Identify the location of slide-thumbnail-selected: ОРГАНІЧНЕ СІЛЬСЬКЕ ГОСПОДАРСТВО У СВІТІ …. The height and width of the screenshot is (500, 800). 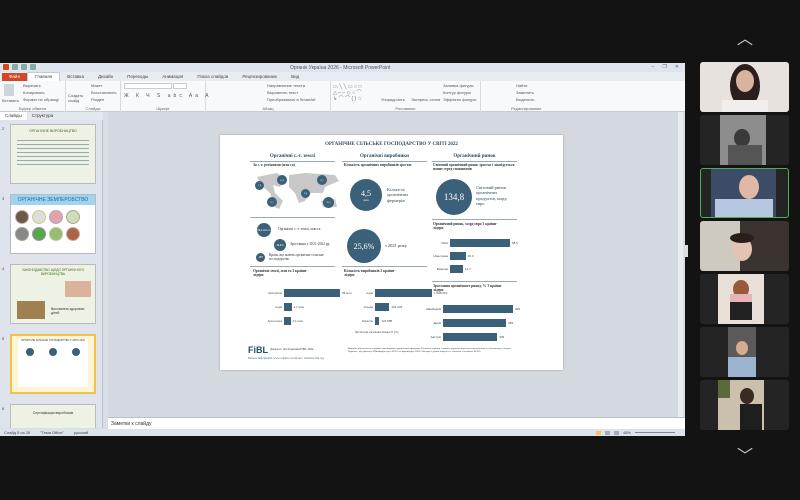
(53, 364).